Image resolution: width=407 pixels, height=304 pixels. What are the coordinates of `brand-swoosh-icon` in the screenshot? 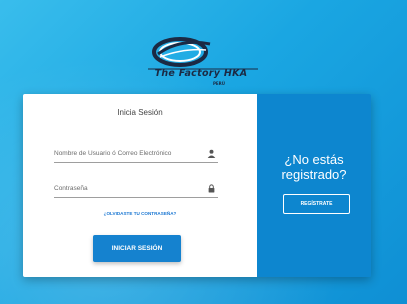 It's located at (203, 53).